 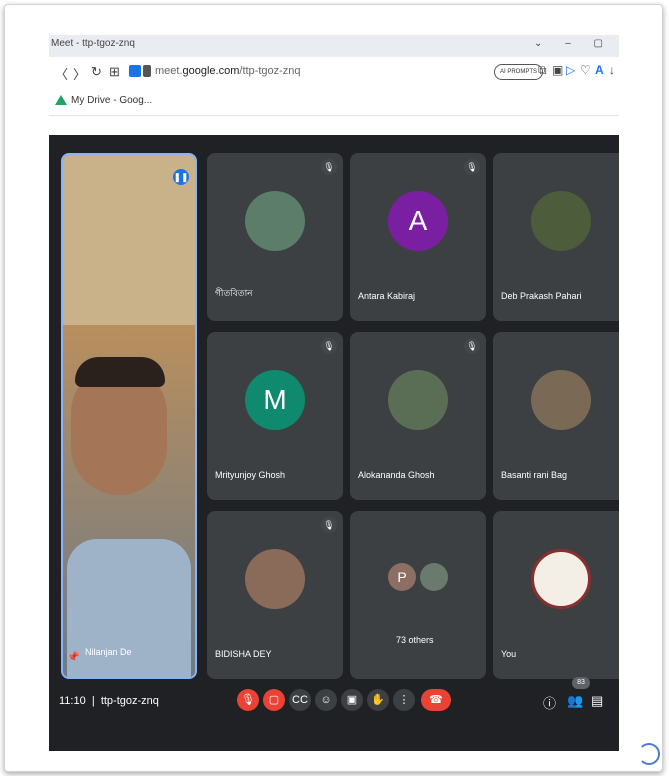 I want to click on chat-icon: ▤, so click(x=597, y=701).